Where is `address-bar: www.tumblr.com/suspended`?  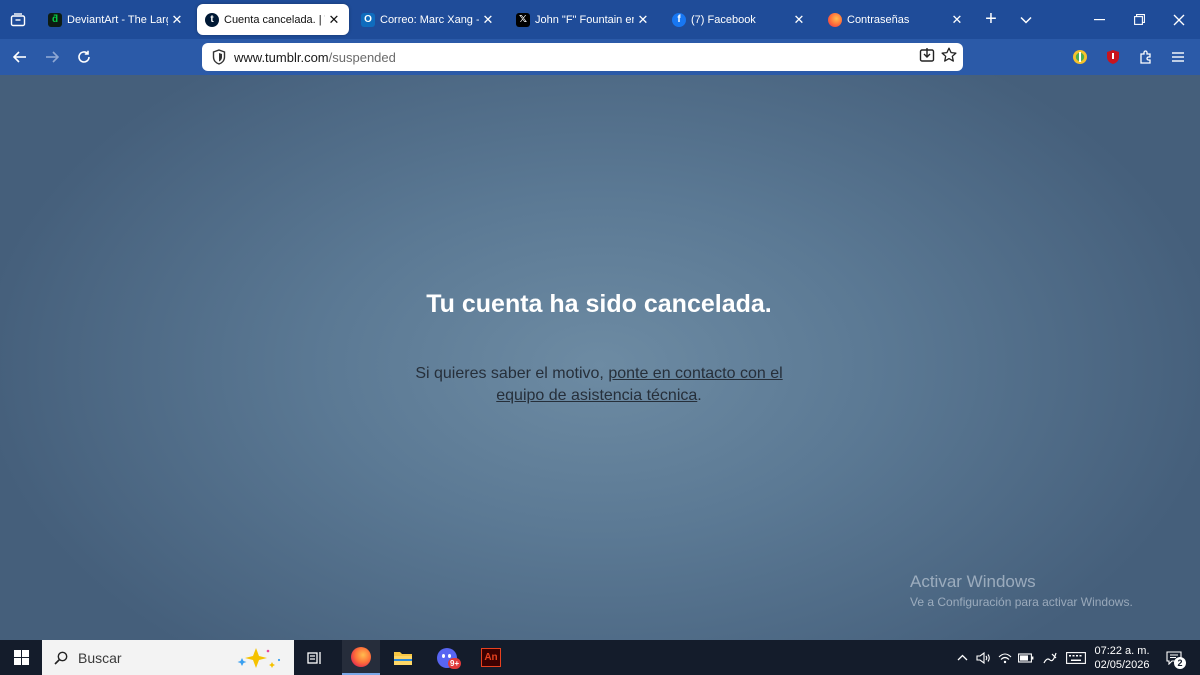 address-bar: www.tumblr.com/suspended is located at coordinates (582, 57).